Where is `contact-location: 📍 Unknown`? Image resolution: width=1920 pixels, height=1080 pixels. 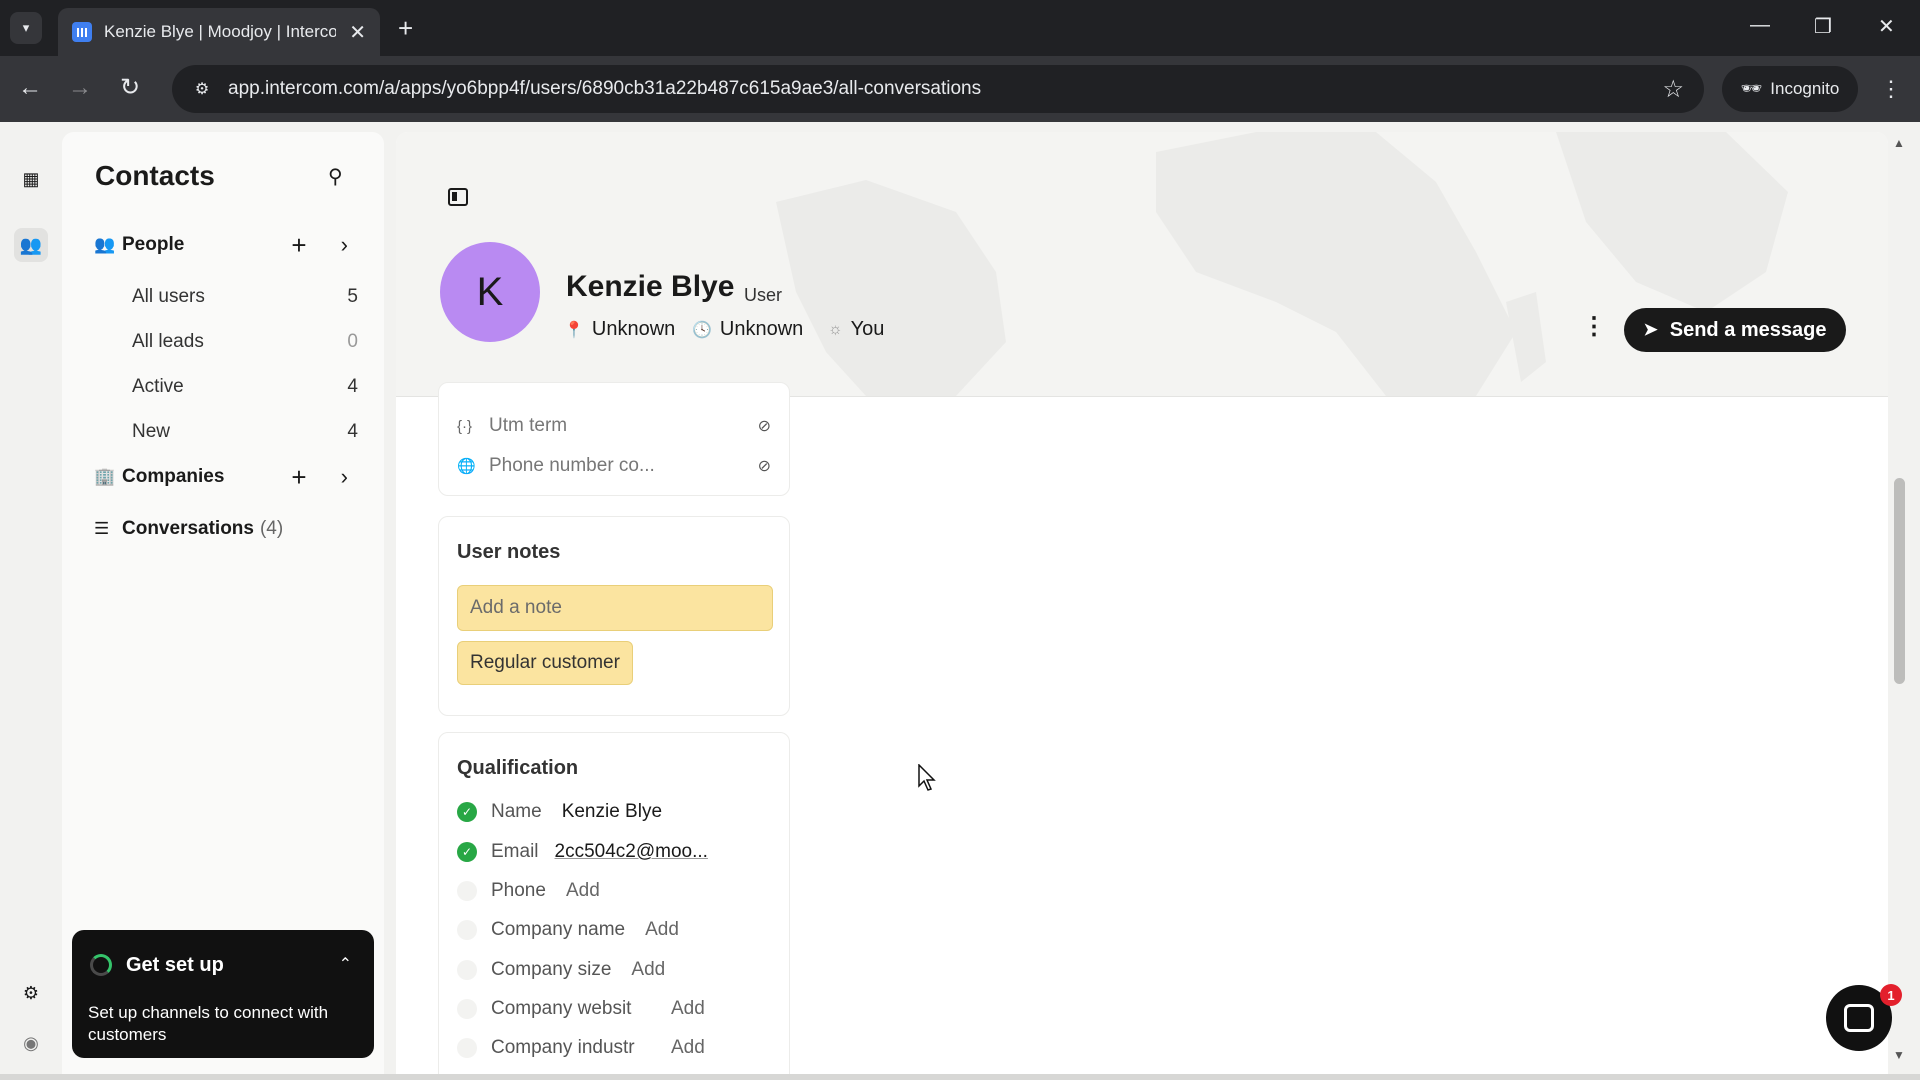 contact-location: 📍 Unknown is located at coordinates (619, 329).